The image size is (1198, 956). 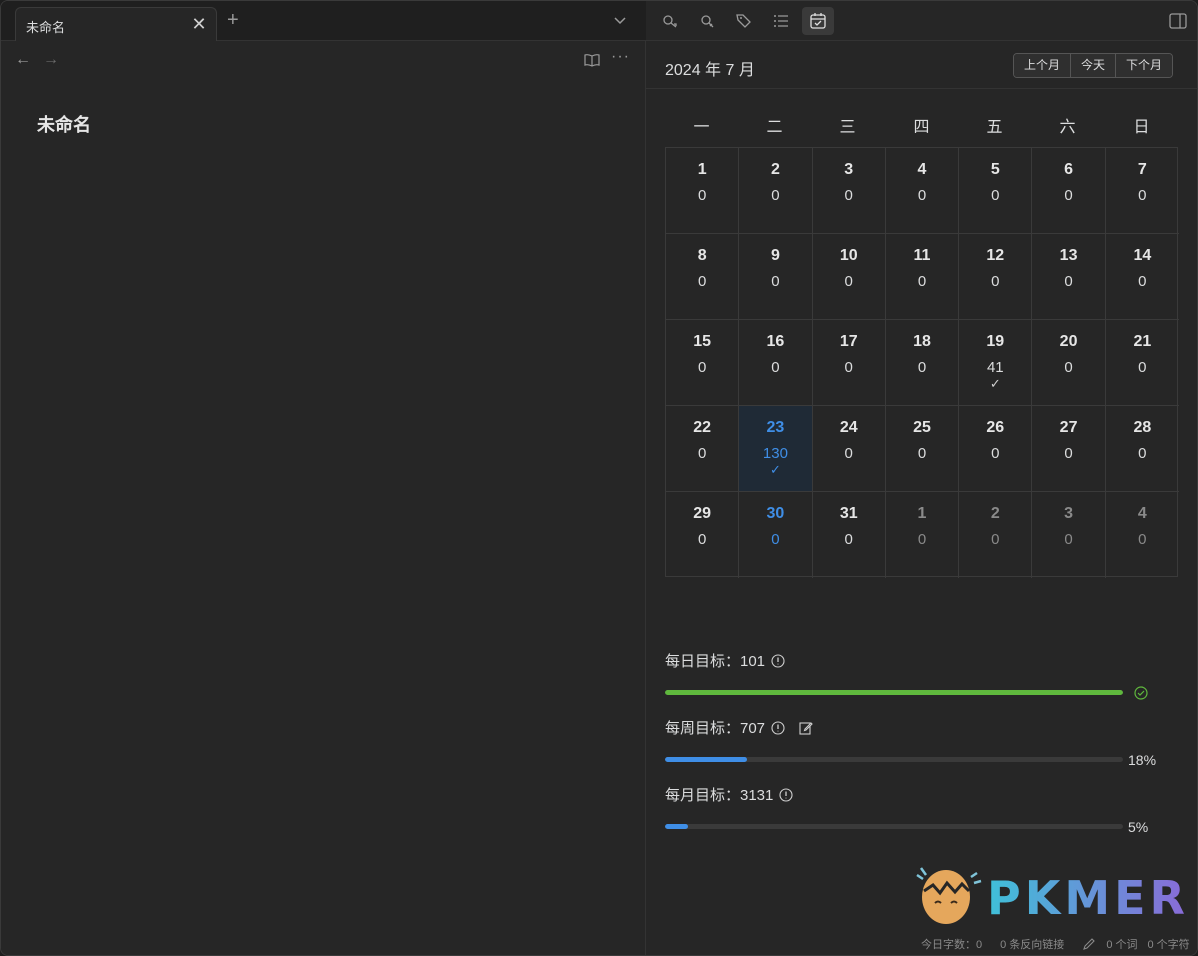 I want to click on close-icon: ✕, so click(x=199, y=24).